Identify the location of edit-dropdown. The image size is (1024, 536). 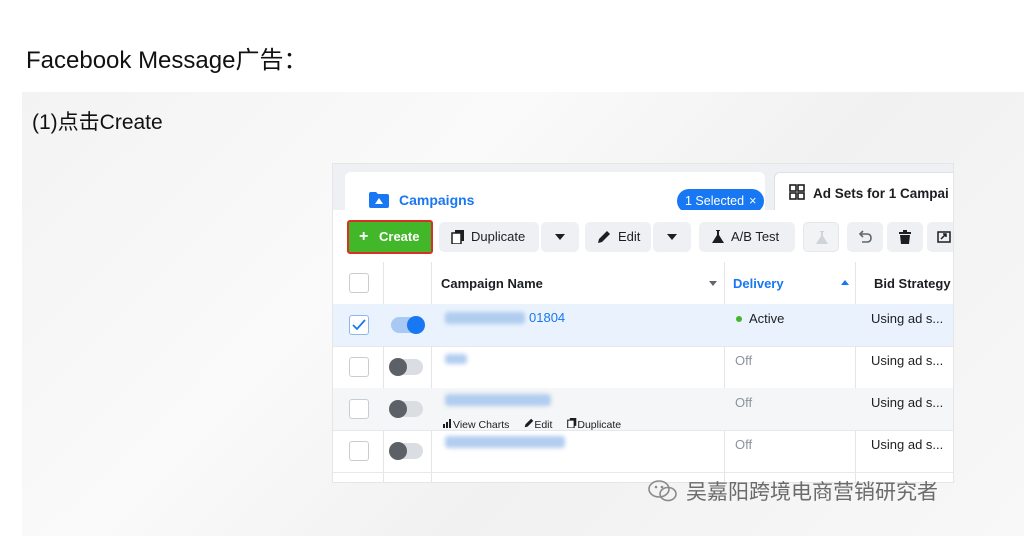
(672, 237).